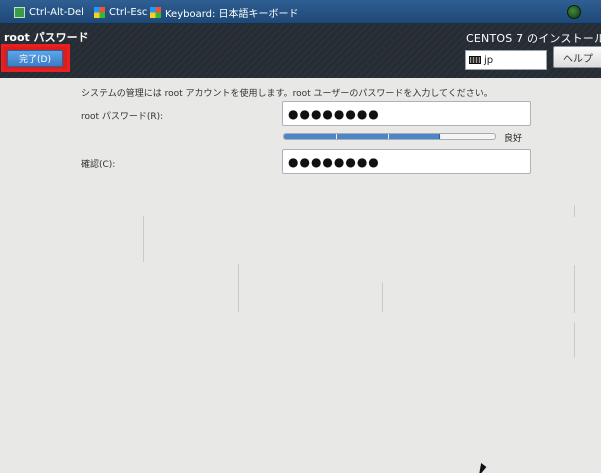 The width and height of the screenshot is (601, 473). Describe the element at coordinates (300, 12) in the screenshot. I see `remote-console-toolbar: Ctrl-Alt-Del Ctrl-Esc Keyboard: 日本語キーボード` at that location.